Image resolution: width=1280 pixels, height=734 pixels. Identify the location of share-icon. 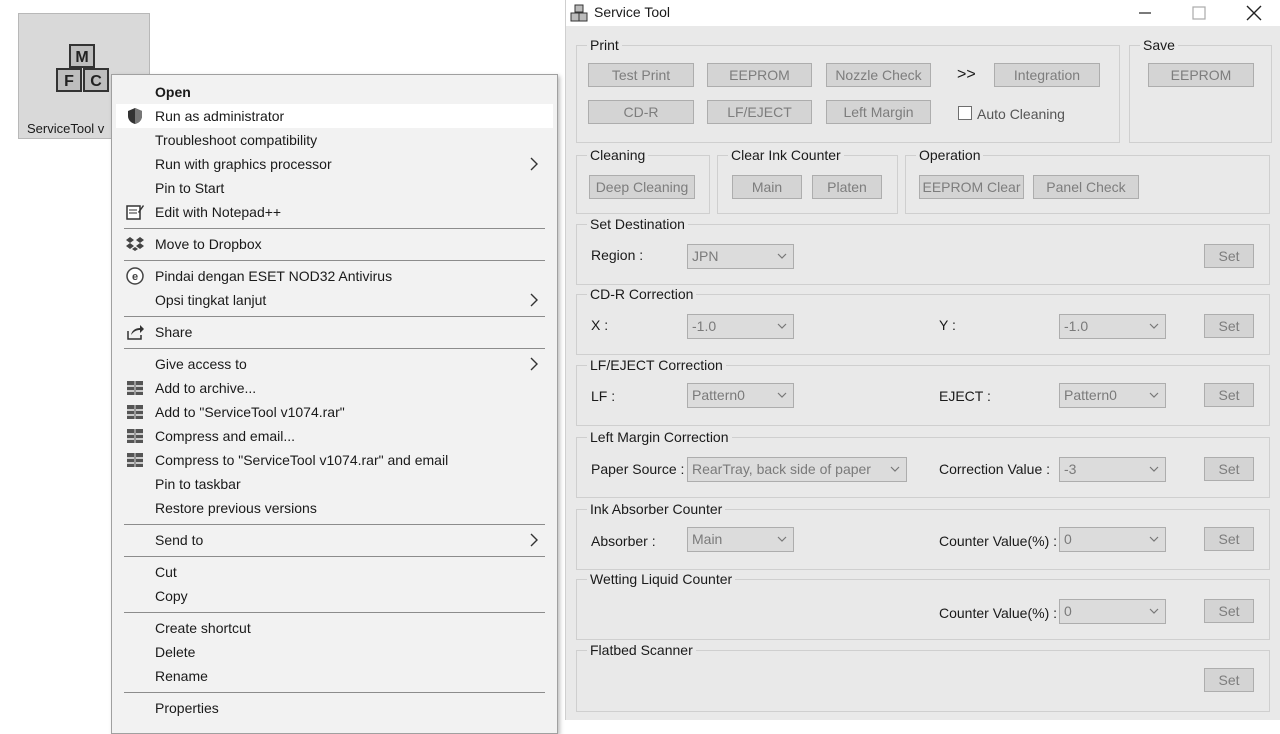
(135, 332).